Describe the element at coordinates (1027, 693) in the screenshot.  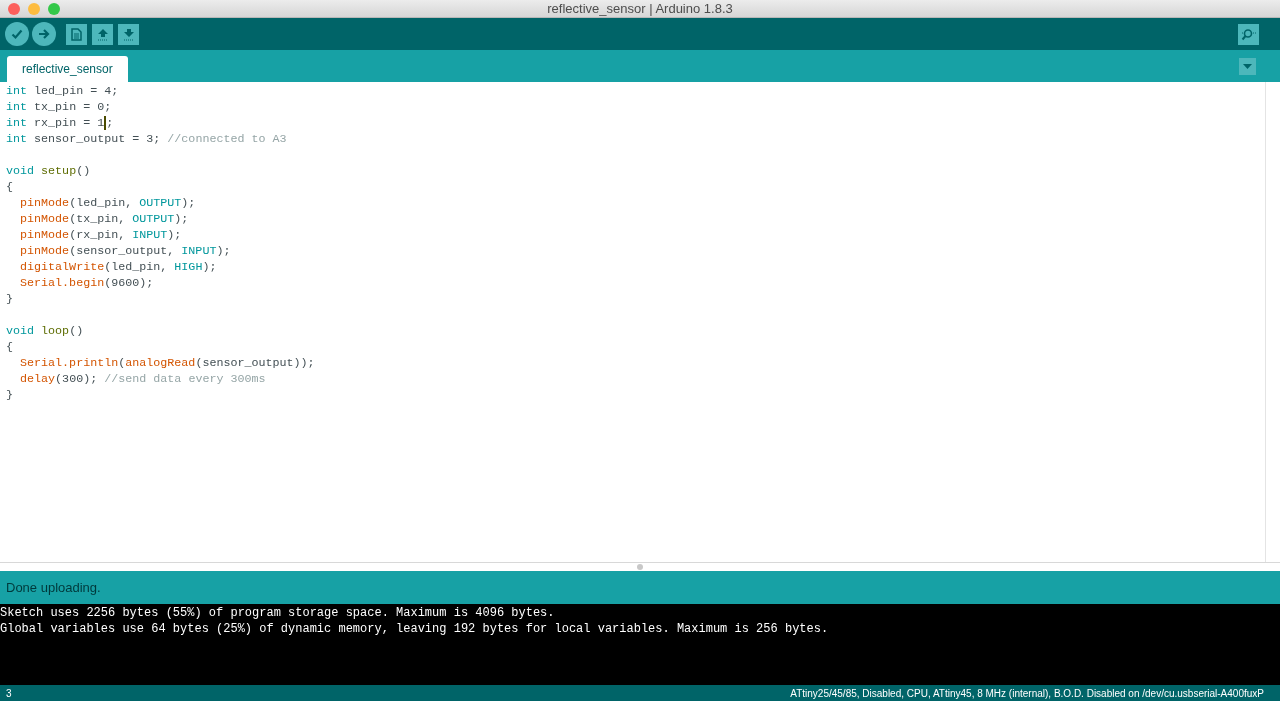
I see `board-info: ATtiny25/45/85, Disabled, CPU, ATtiny45, 8 MHz (internal), B.O.D. Disabled on /dev/cu.usbserial-A400fuxP` at that location.